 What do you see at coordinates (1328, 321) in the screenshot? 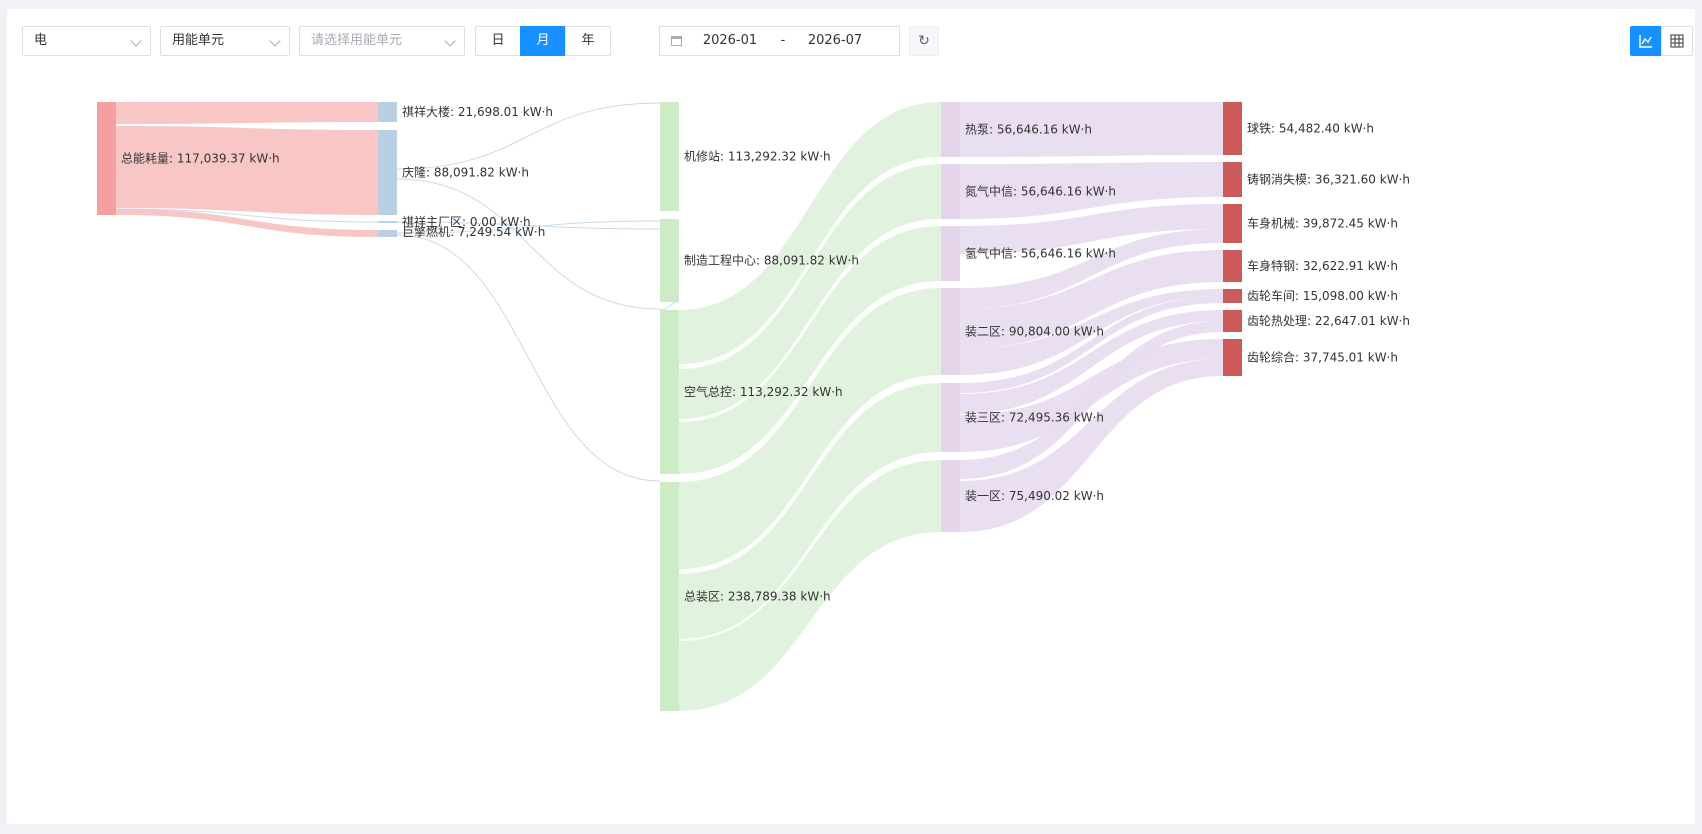
I see `sankey-label-chilunrechuli: 齿轮热处理: 22,647.01 kW·h` at bounding box center [1328, 321].